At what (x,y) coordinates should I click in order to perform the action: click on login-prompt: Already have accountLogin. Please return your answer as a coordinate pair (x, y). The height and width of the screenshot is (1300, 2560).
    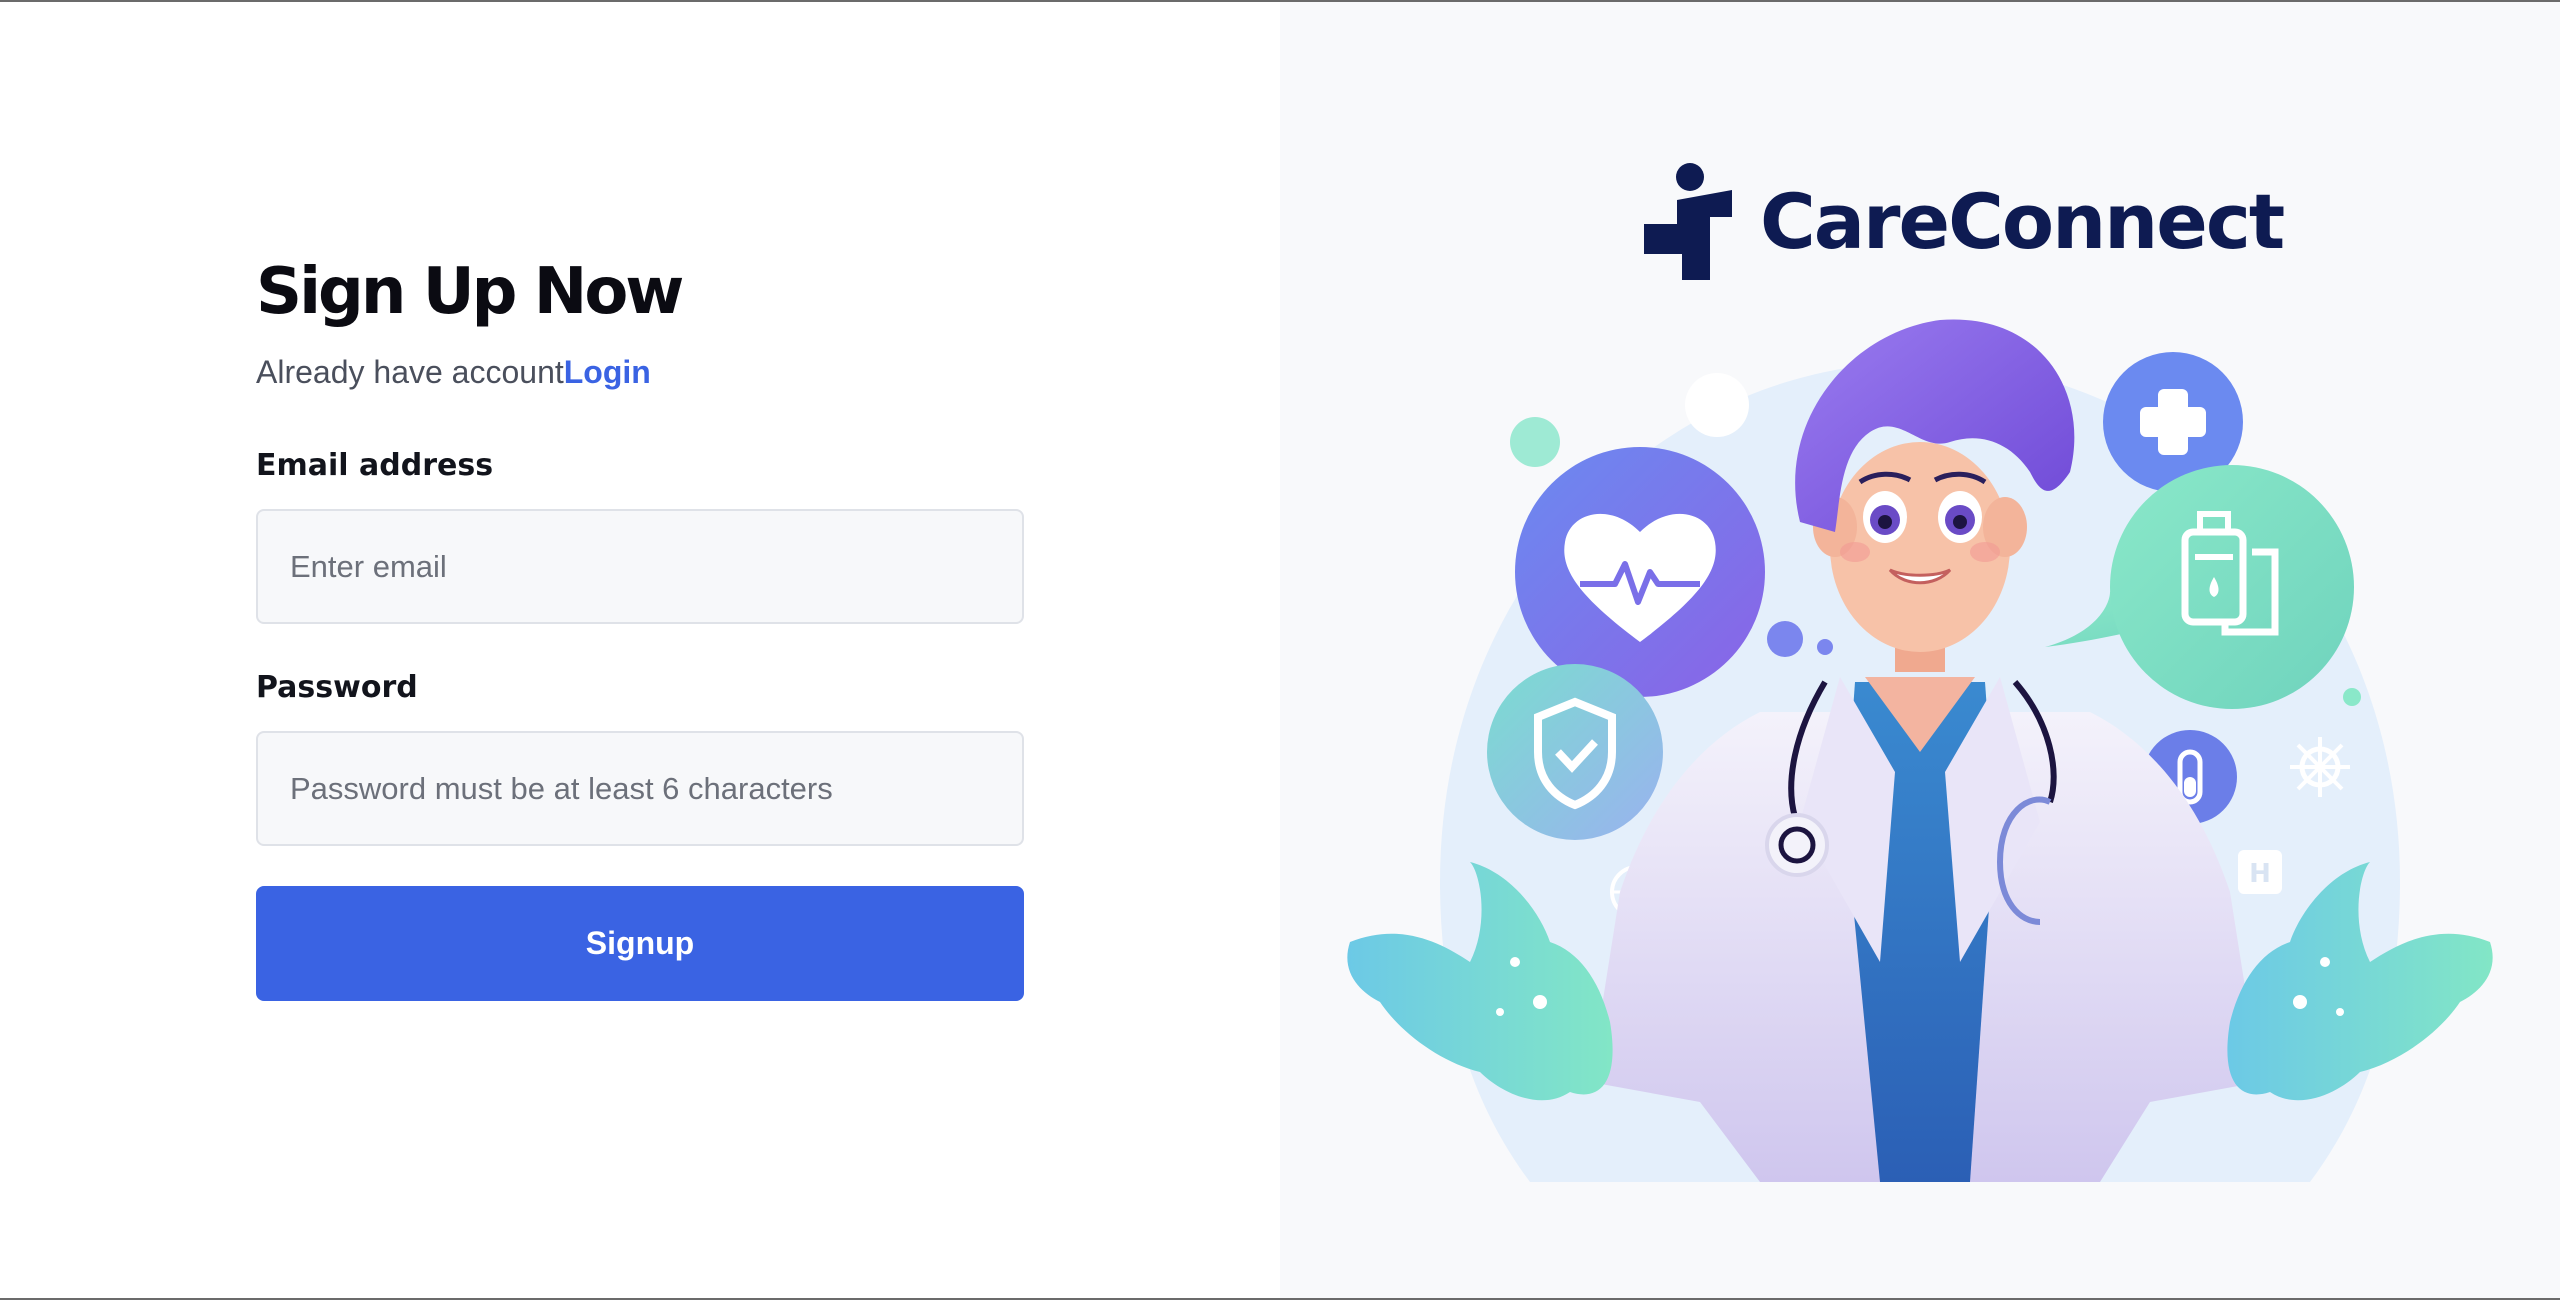
    Looking at the image, I should click on (640, 372).